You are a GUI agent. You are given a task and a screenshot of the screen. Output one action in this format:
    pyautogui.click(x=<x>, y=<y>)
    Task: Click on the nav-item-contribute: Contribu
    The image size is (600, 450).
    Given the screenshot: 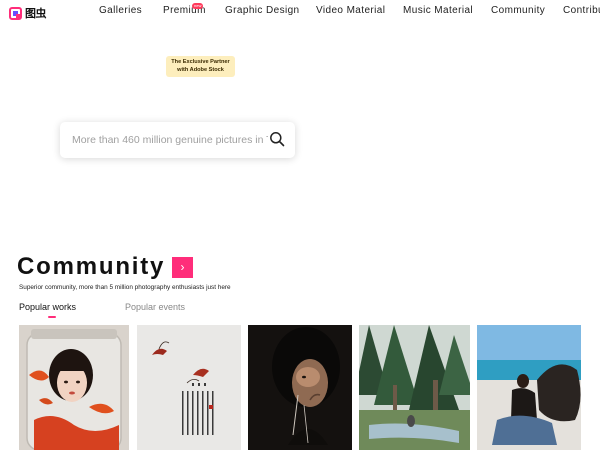 What is the action you would take?
    pyautogui.click(x=581, y=10)
    